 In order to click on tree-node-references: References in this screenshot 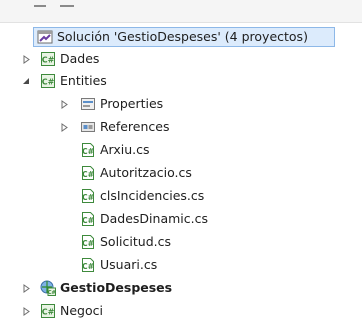, I will do `click(181, 127)`.